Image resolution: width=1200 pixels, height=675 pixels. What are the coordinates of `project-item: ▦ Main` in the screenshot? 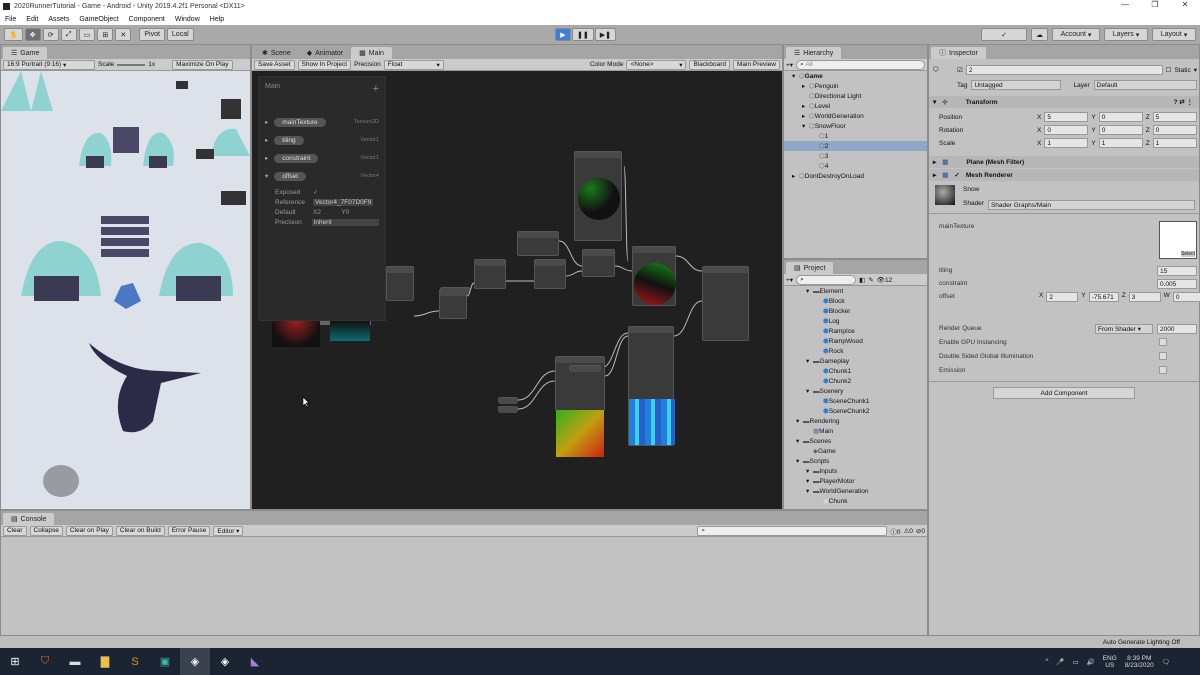 It's located at (855, 431).